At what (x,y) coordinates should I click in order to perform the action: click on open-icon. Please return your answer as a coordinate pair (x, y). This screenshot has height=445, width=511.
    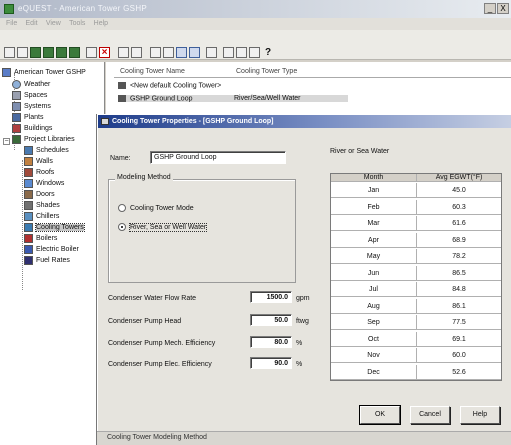
    Looking at the image, I should click on (22, 52).